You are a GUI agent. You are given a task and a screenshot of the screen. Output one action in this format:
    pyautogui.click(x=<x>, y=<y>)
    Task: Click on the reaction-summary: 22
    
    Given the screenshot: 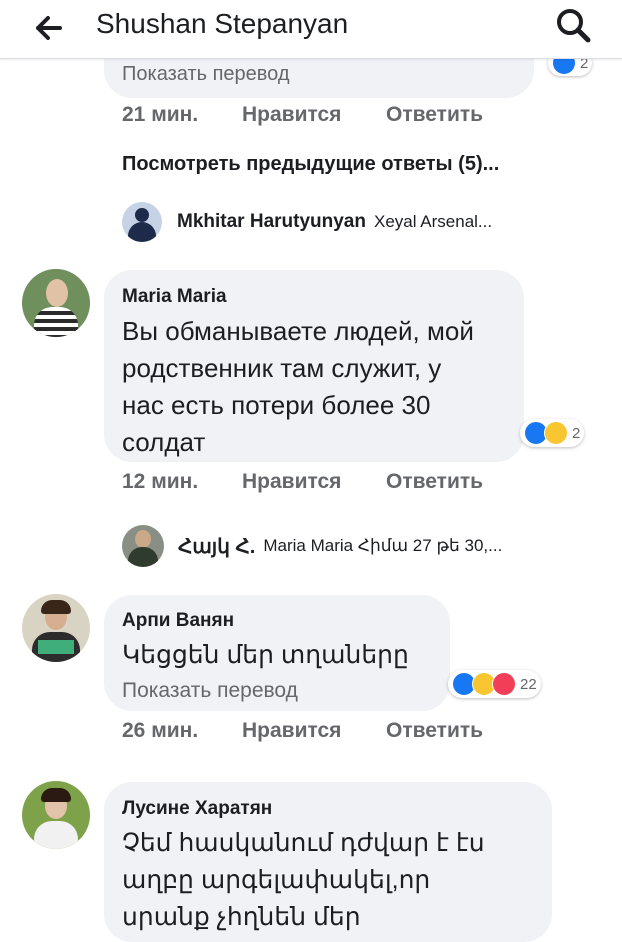 What is the action you would take?
    pyautogui.click(x=494, y=684)
    